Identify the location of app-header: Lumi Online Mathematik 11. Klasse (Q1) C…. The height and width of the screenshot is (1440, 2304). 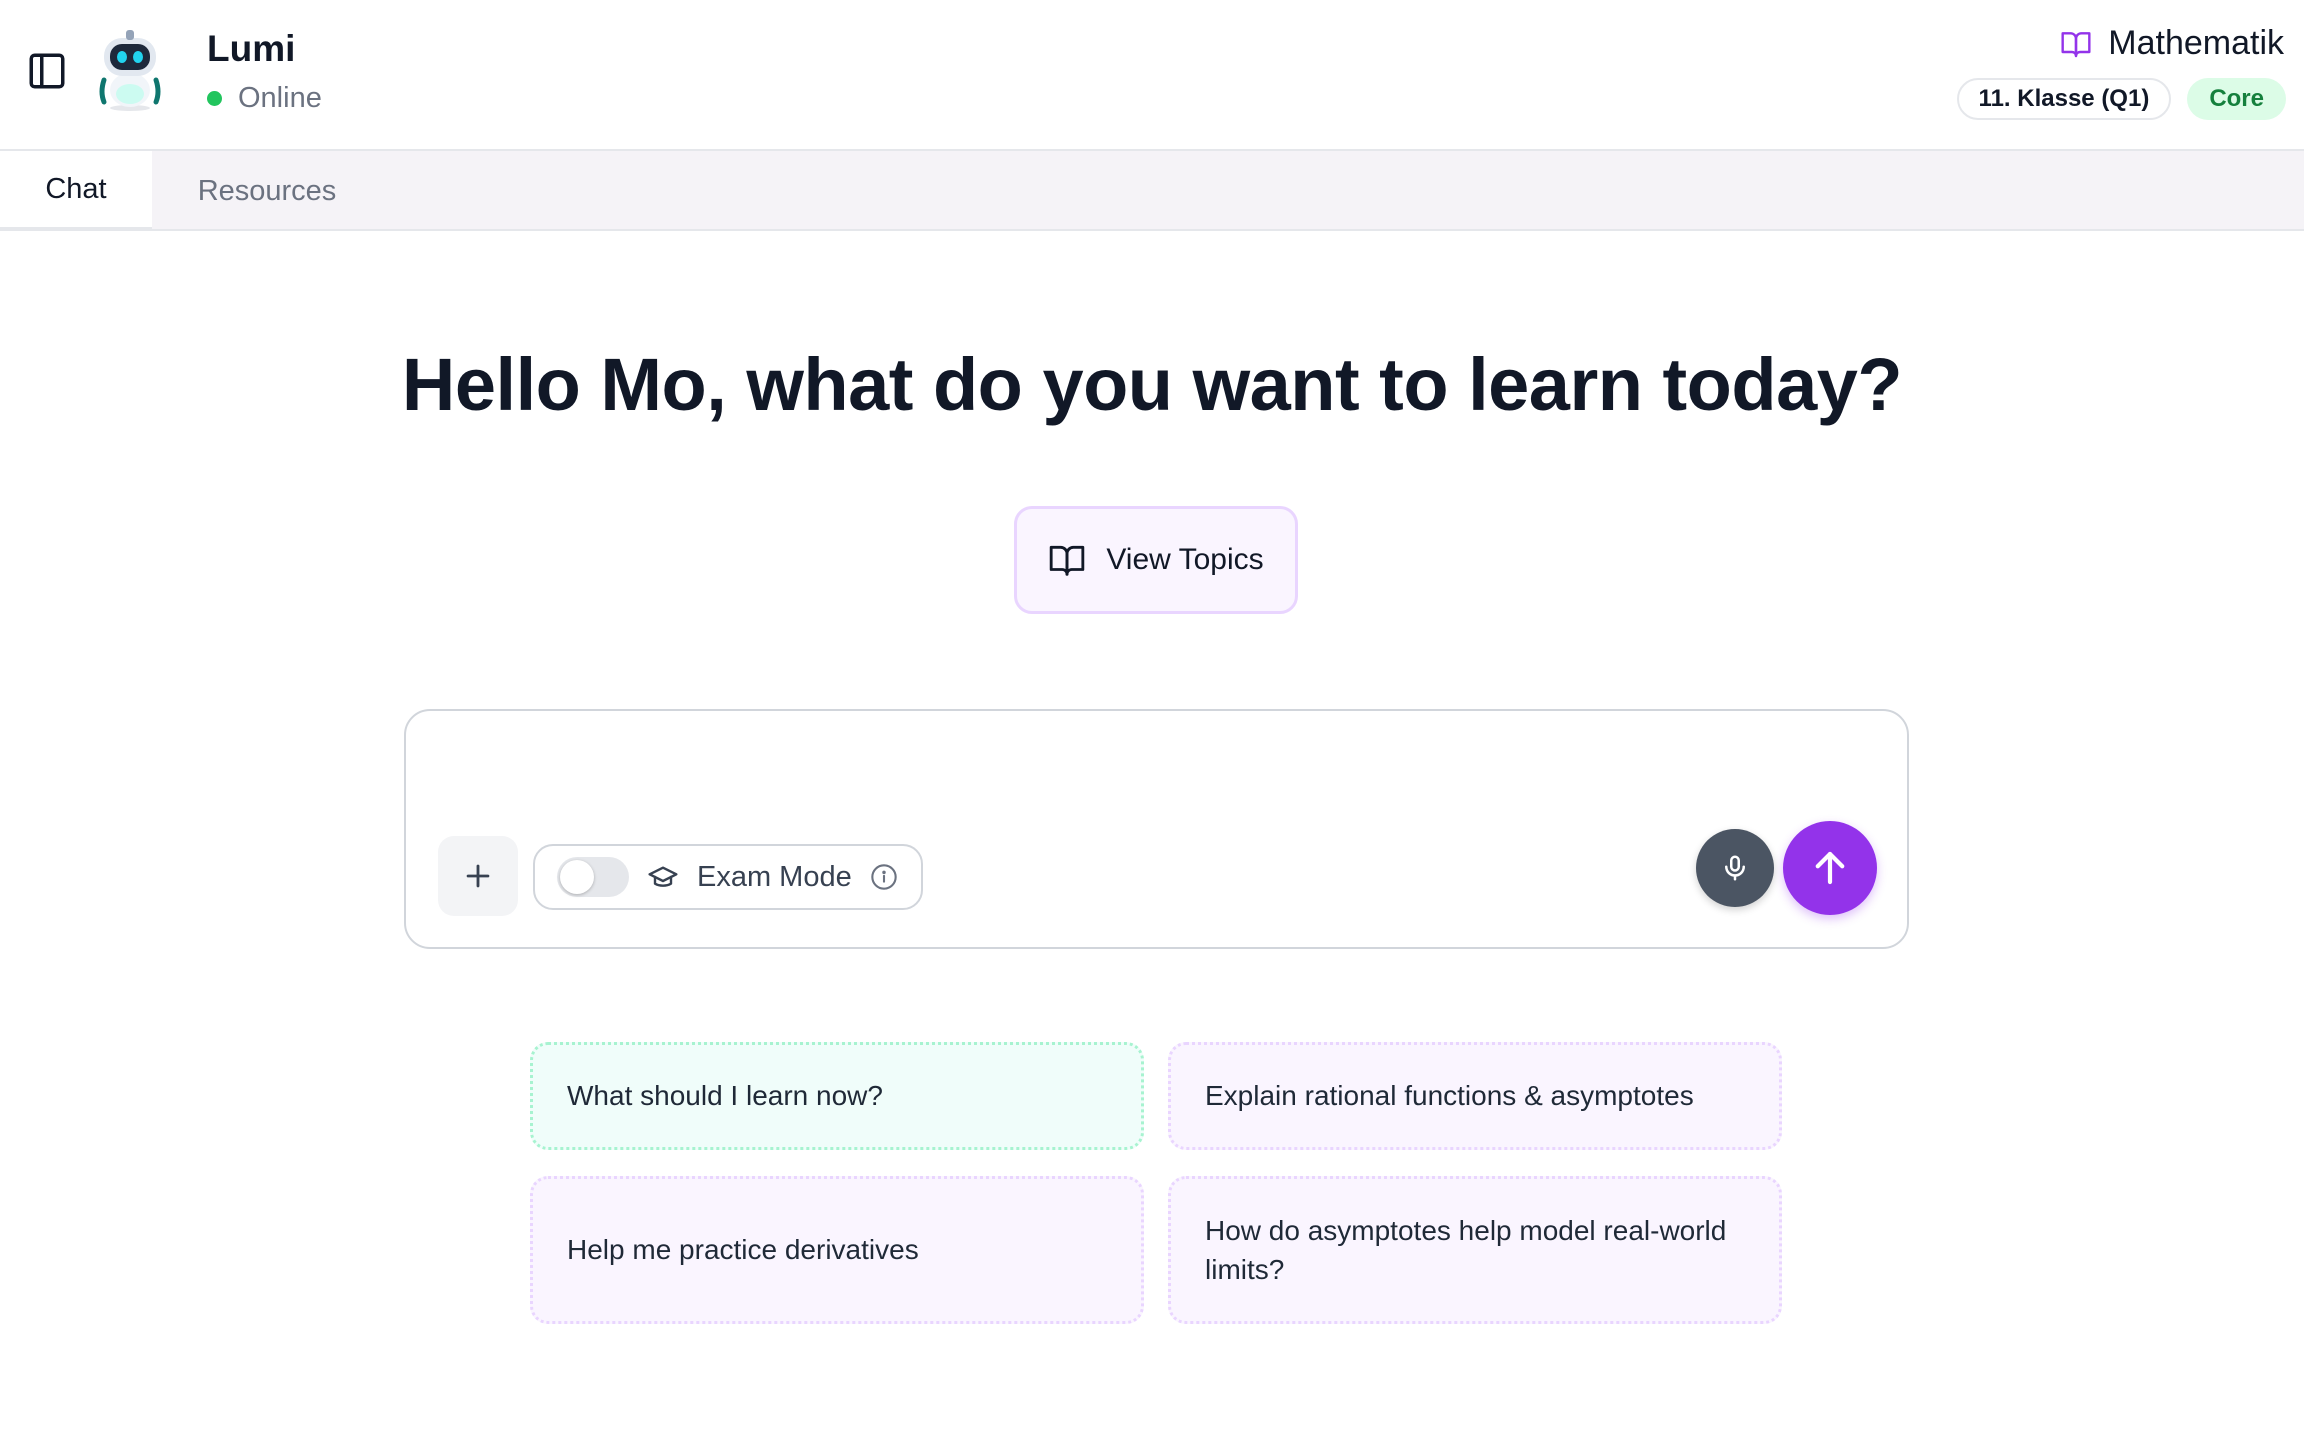
(1152, 75).